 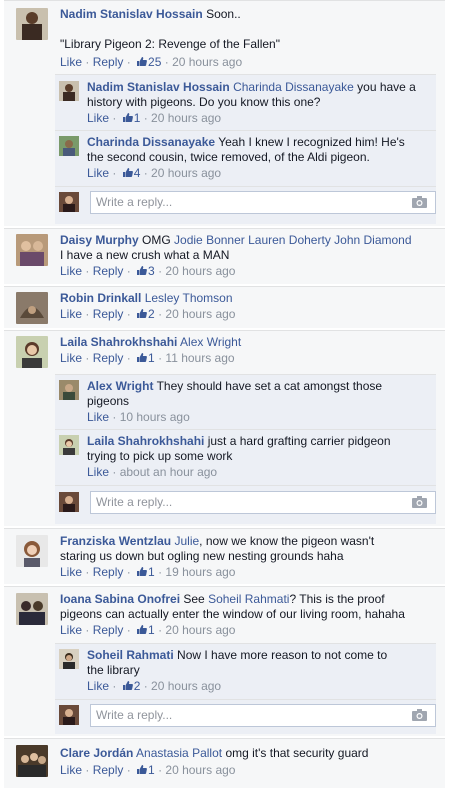 What do you see at coordinates (168, 472) in the screenshot?
I see `timestamp: about an hour ago` at bounding box center [168, 472].